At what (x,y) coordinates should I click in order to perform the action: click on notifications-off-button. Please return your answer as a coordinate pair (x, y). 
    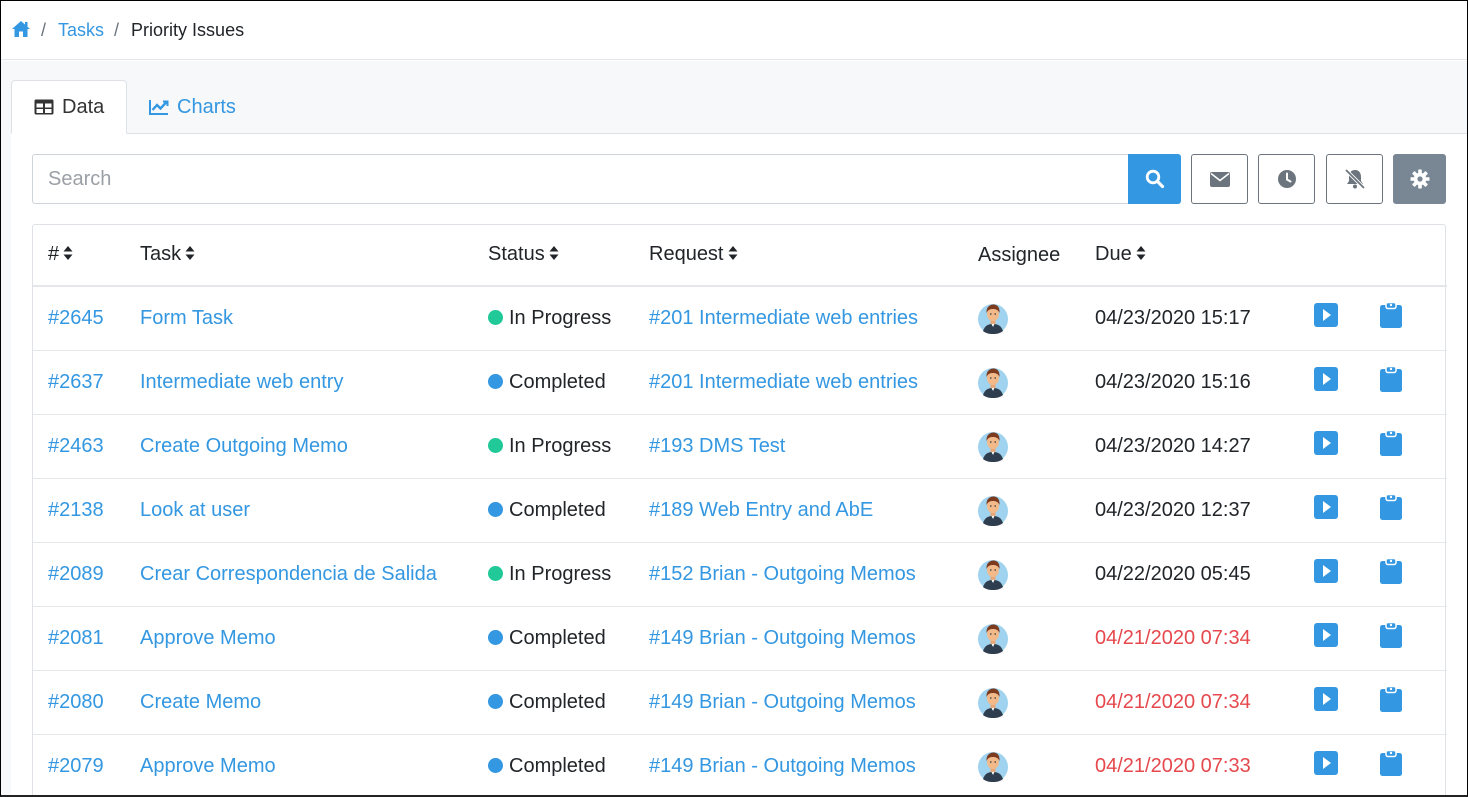
    Looking at the image, I should click on (1354, 179).